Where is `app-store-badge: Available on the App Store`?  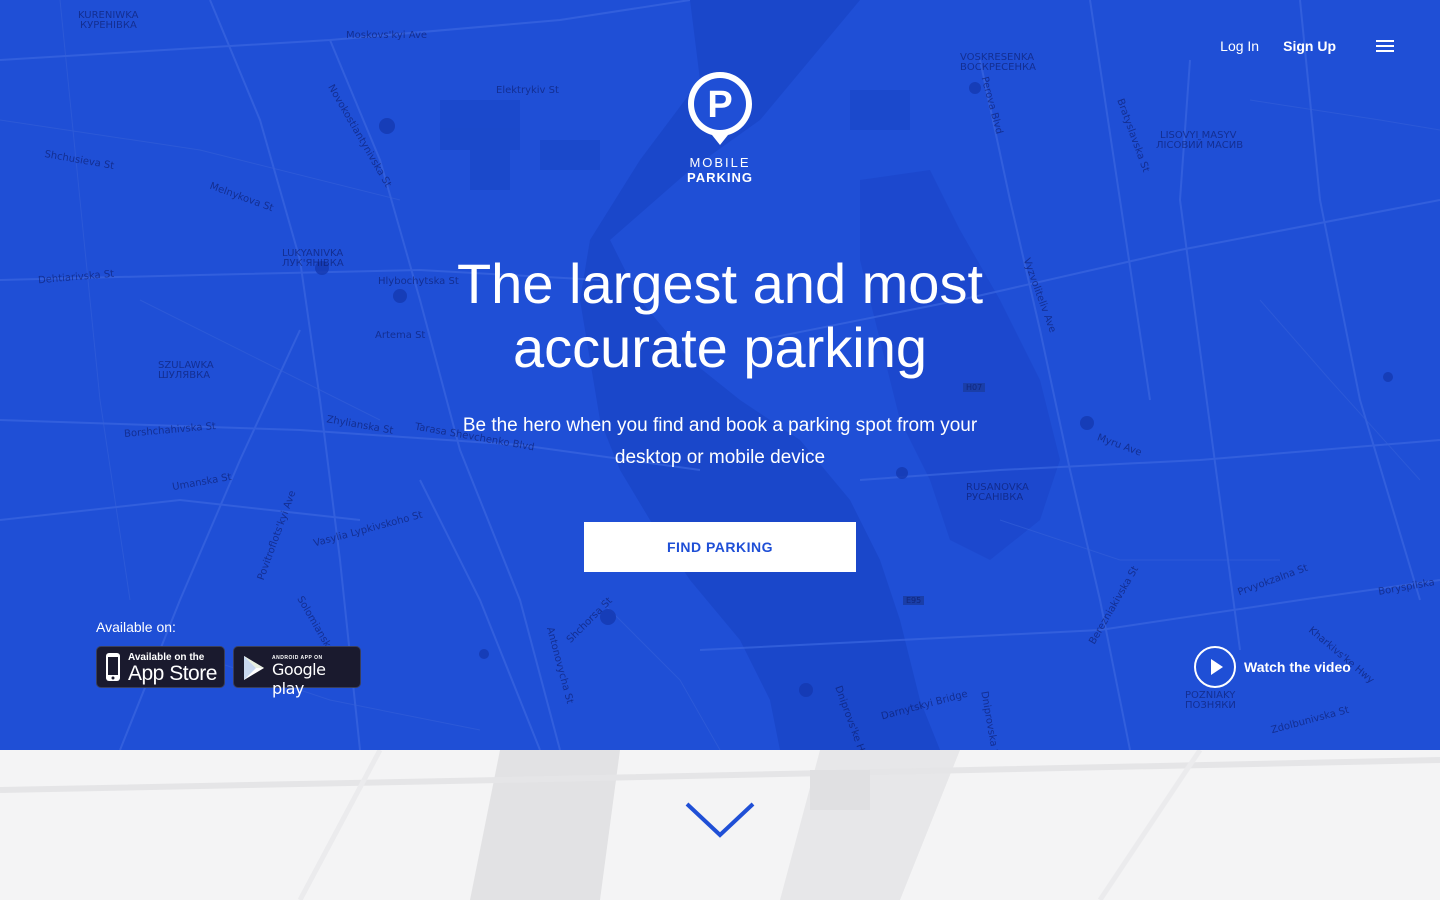 app-store-badge: Available on the App Store is located at coordinates (160, 667).